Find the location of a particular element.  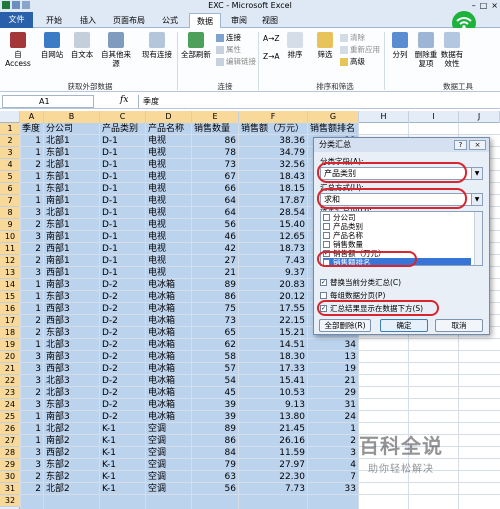

row-header: 16 is located at coordinates (10, 309).